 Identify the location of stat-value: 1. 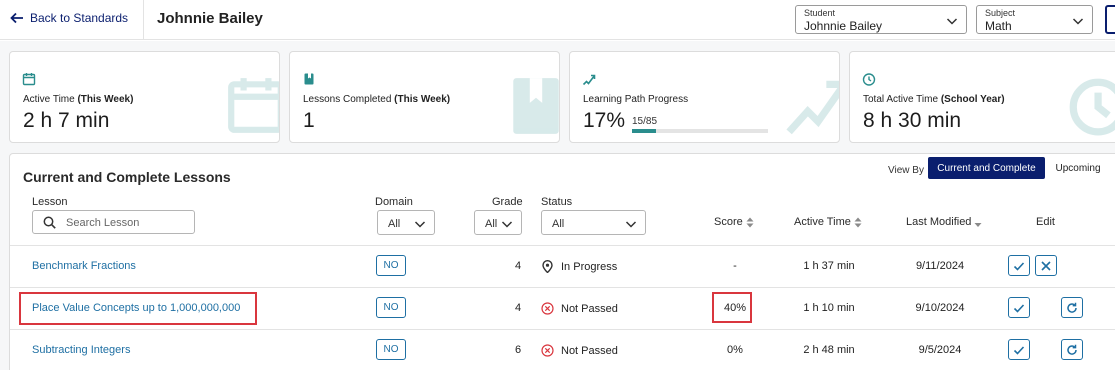
(309, 120).